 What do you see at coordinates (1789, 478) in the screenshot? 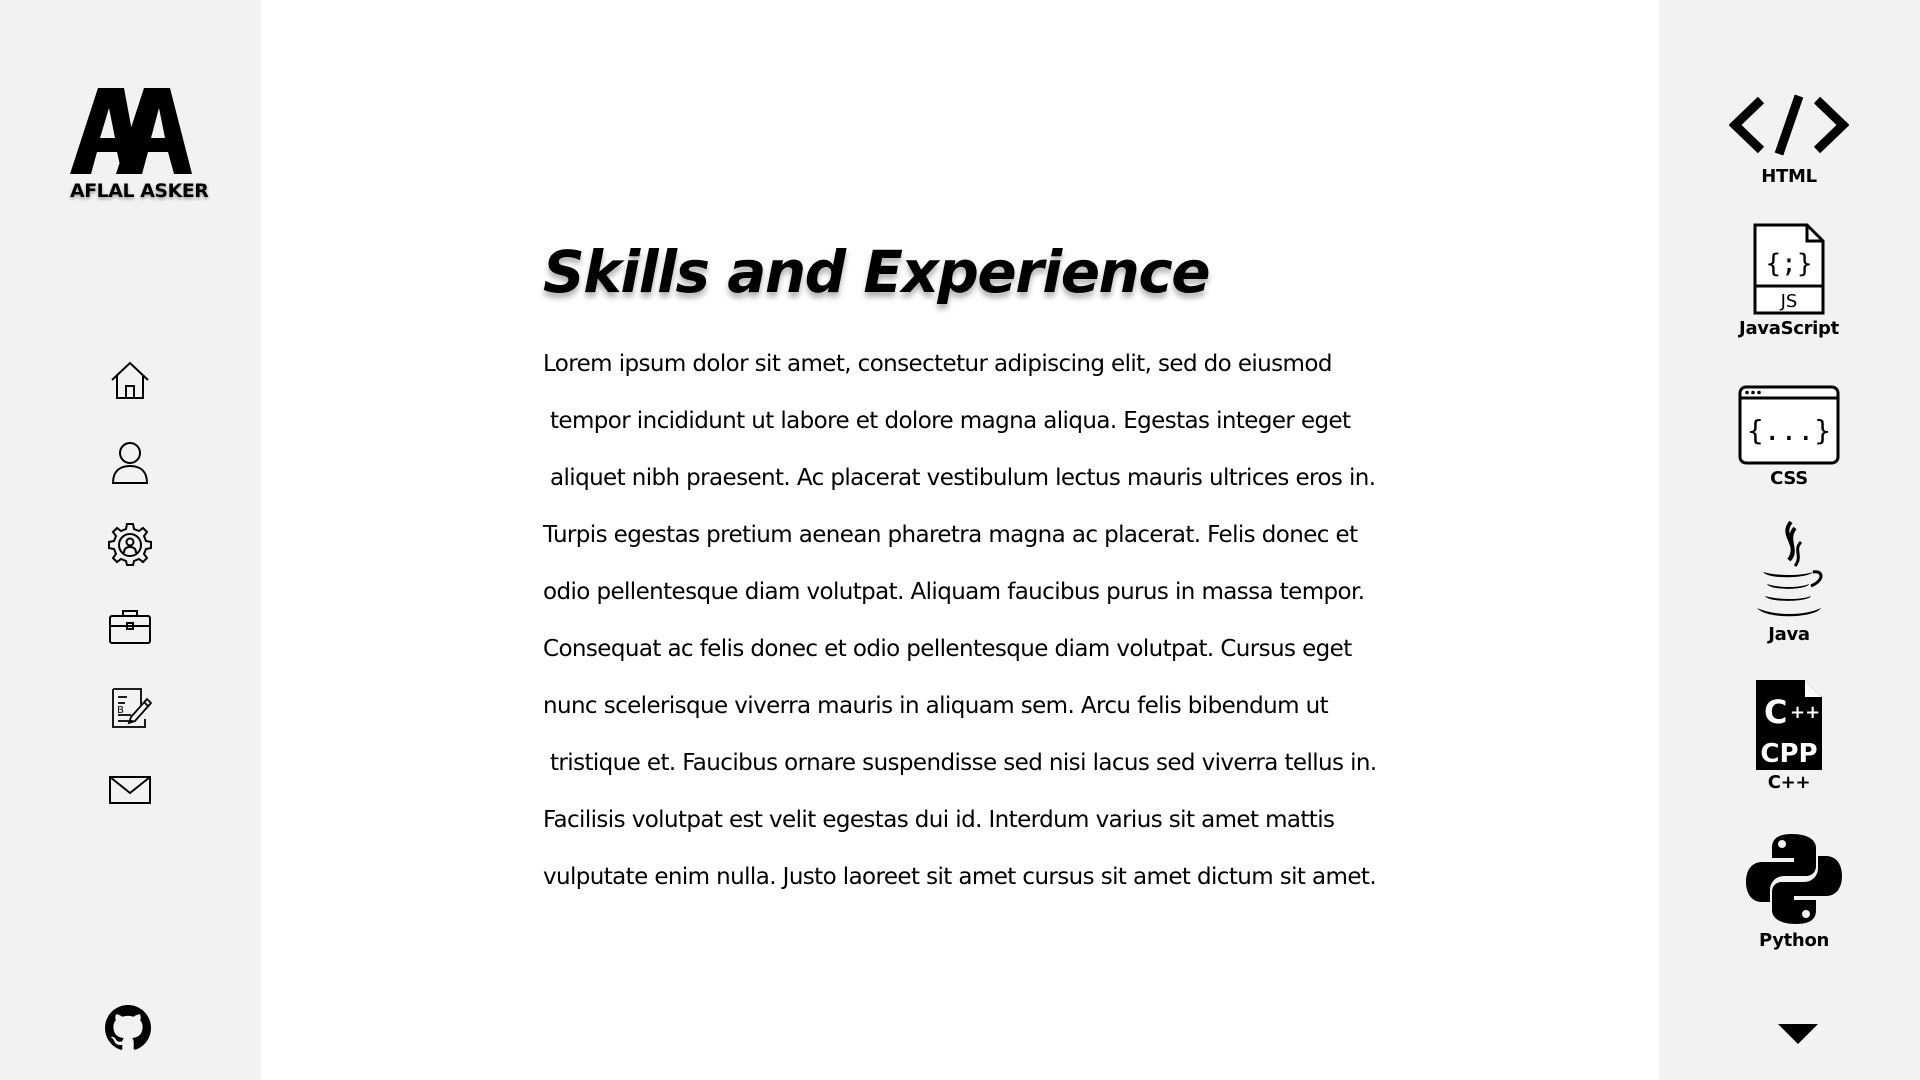
I see `skill-label: CSS` at bounding box center [1789, 478].